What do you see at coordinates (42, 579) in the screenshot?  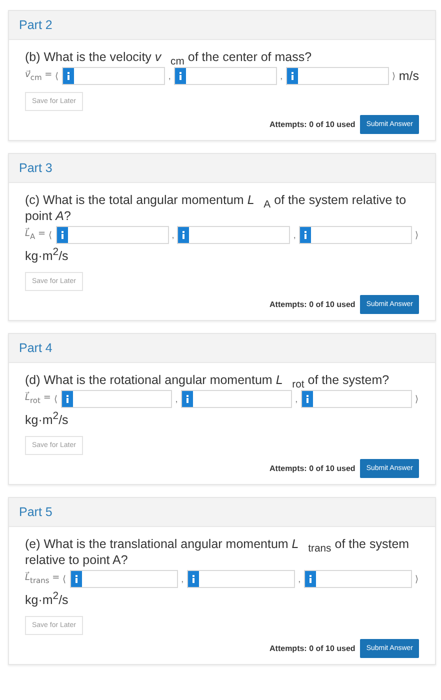 I see `vector-symbol: L⃗$_{trans}$ =` at bounding box center [42, 579].